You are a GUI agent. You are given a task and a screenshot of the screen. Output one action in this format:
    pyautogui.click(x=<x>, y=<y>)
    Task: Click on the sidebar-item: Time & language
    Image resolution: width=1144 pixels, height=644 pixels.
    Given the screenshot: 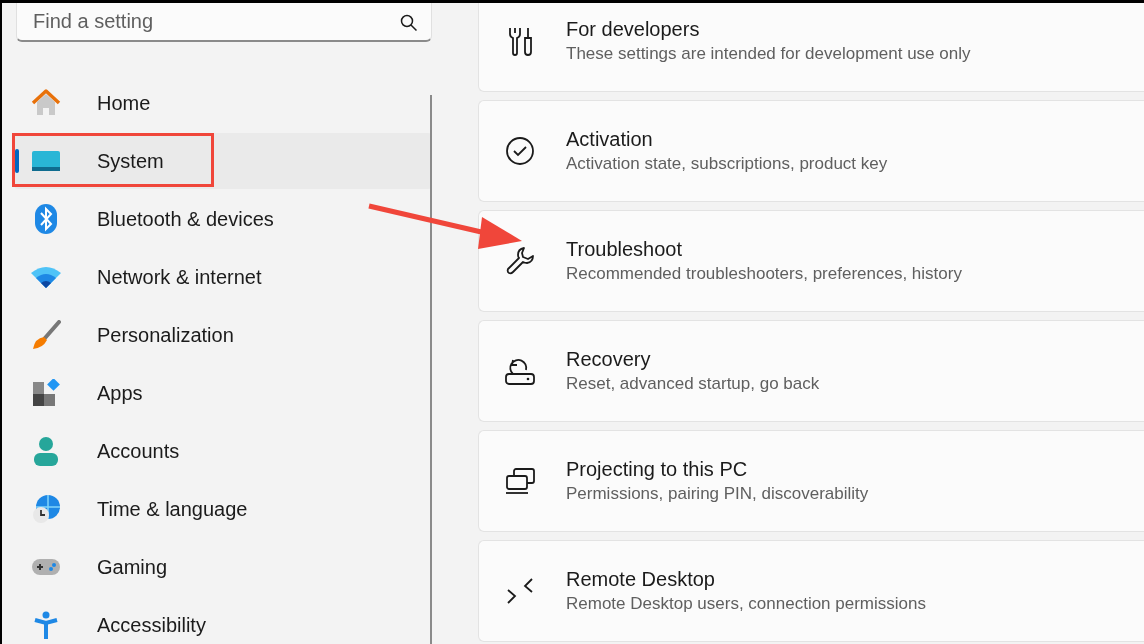 What is the action you would take?
    pyautogui.click(x=223, y=509)
    